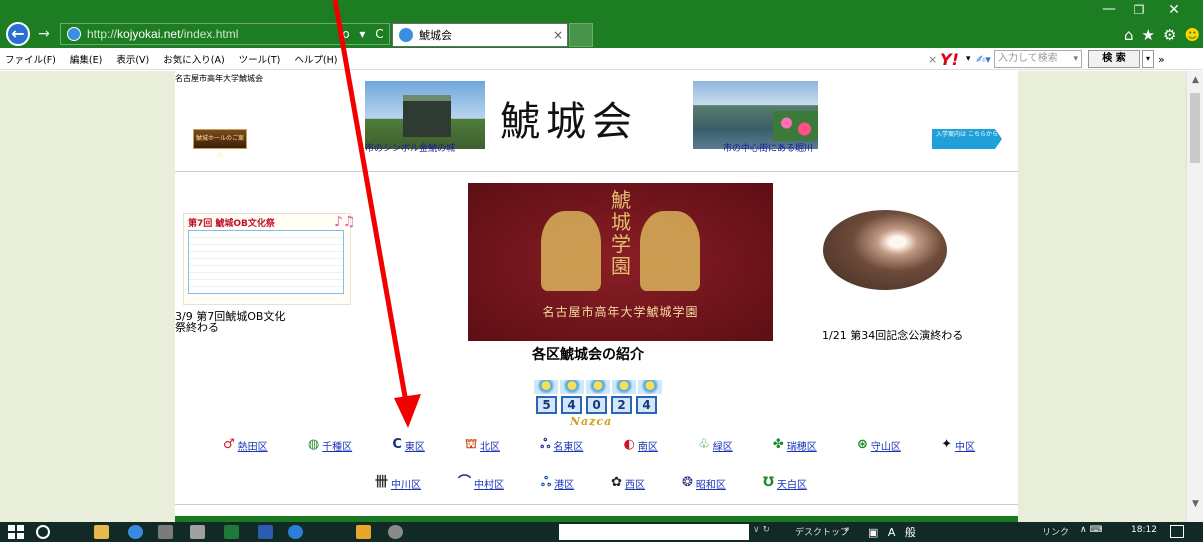 This screenshot has height=542, width=1203. What do you see at coordinates (86, 59) in the screenshot?
I see `menu-edit: 編集(E)` at bounding box center [86, 59].